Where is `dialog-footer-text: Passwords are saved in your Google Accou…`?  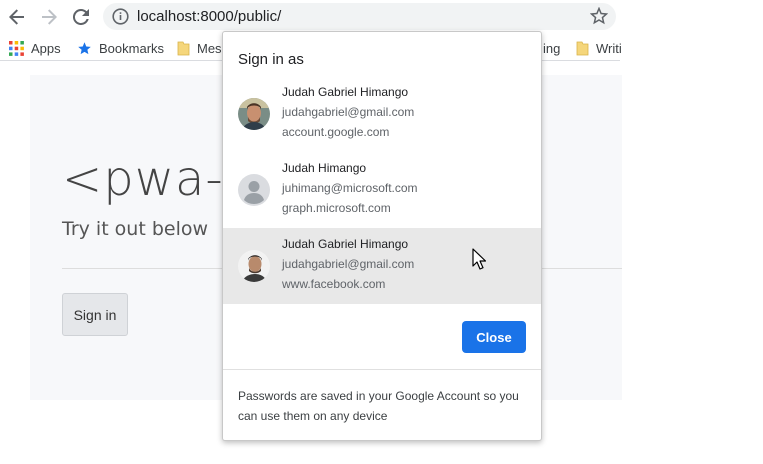 dialog-footer-text: Passwords are saved in your Google Accou… is located at coordinates (378, 406).